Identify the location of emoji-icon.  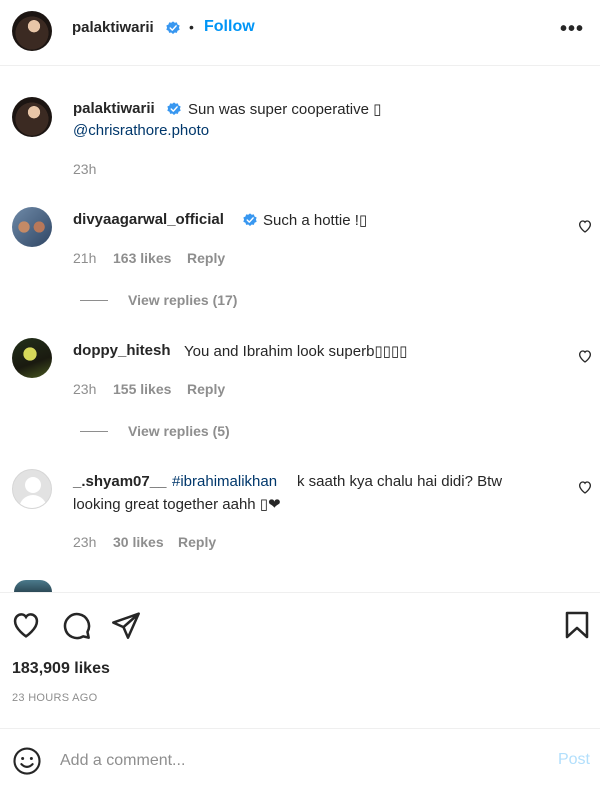
(27, 761).